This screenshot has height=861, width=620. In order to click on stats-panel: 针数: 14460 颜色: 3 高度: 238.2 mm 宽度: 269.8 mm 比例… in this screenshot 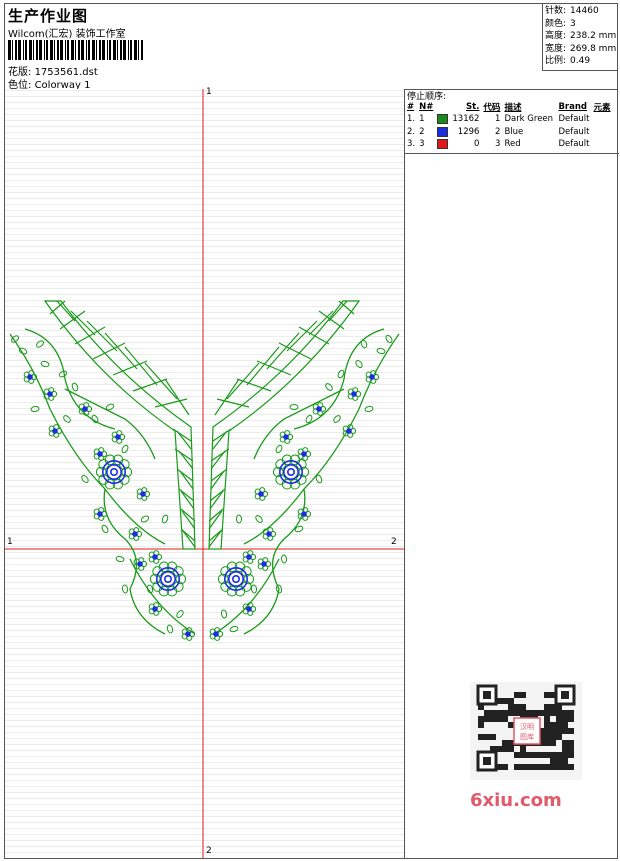, I will do `click(580, 37)`.